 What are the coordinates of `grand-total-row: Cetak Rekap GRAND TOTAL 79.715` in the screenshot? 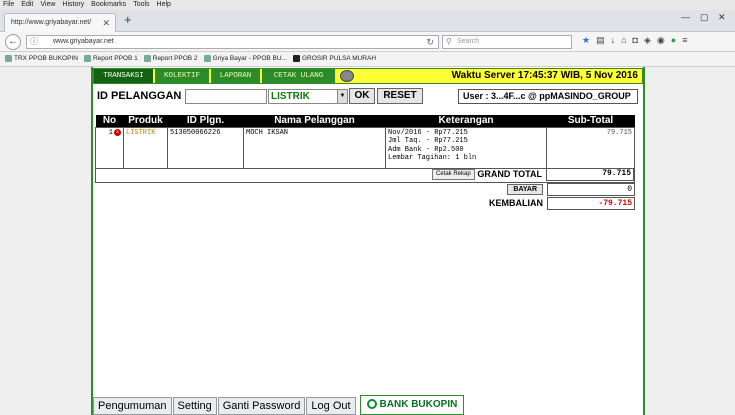 It's located at (365, 175).